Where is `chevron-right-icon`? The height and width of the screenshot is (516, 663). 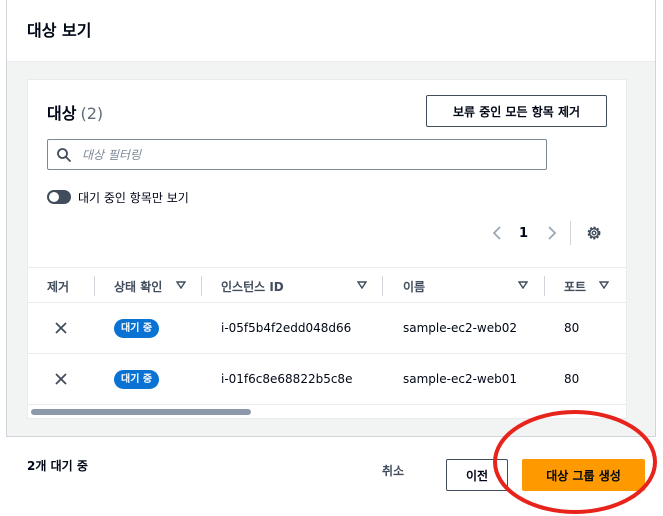
chevron-right-icon is located at coordinates (552, 233).